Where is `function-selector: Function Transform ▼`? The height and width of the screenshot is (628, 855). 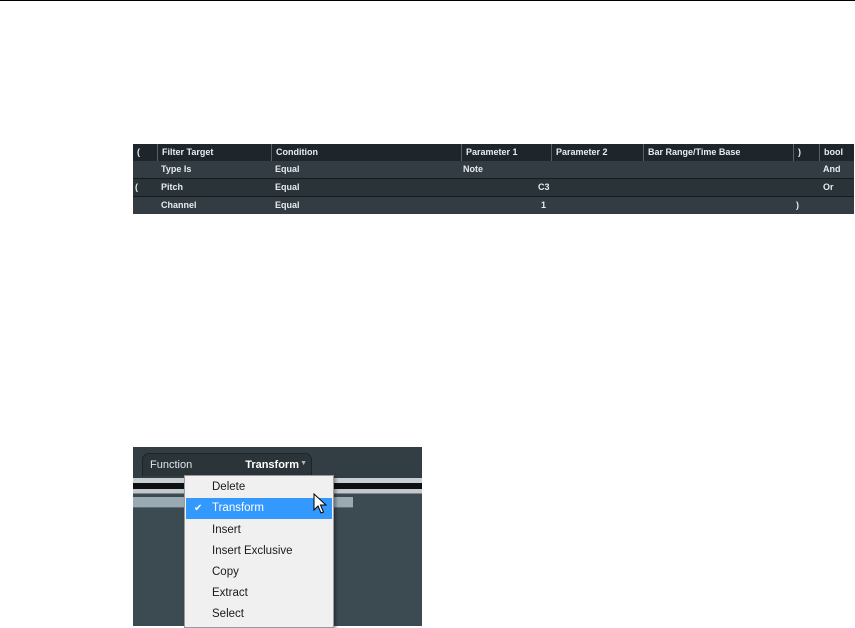 function-selector: Function Transform ▼ is located at coordinates (227, 464).